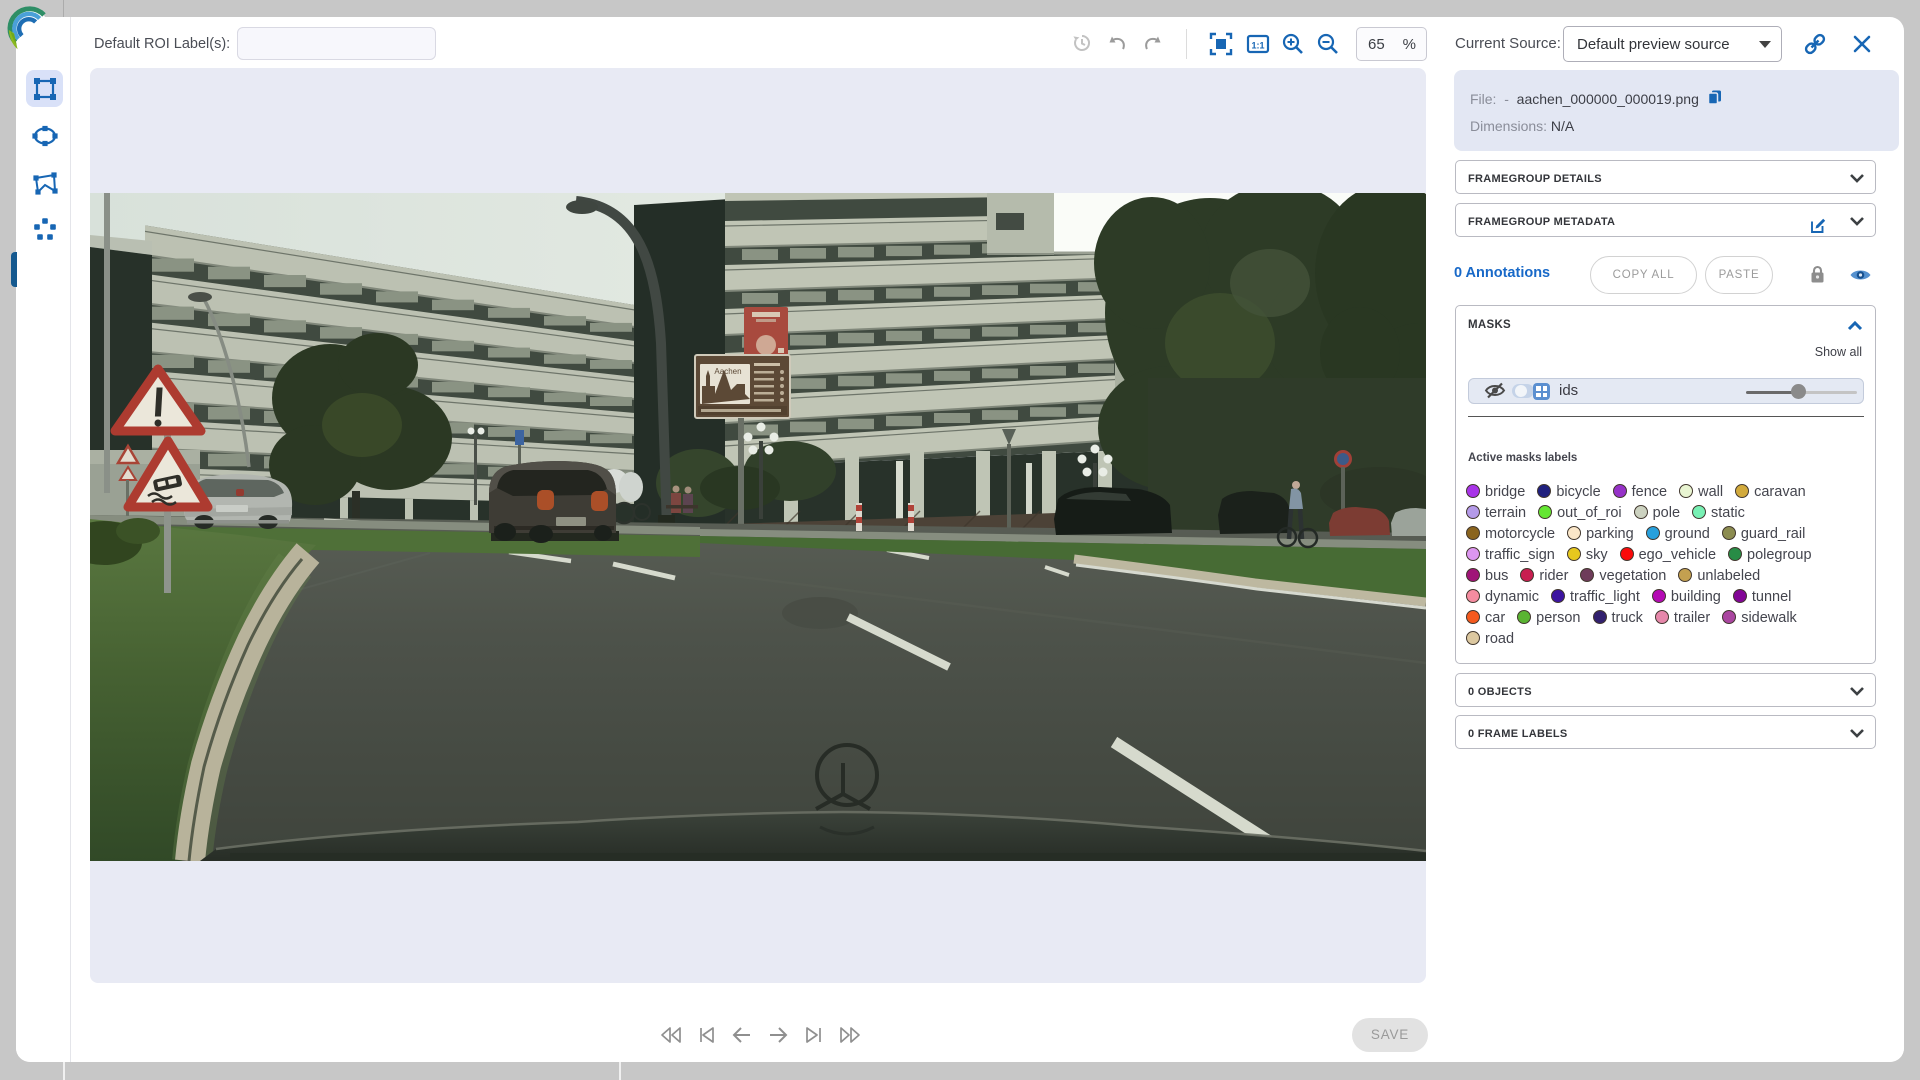 The height and width of the screenshot is (1080, 1920). Describe the element at coordinates (1257, 46) in the screenshot. I see `svg-text: 1:1` at that location.